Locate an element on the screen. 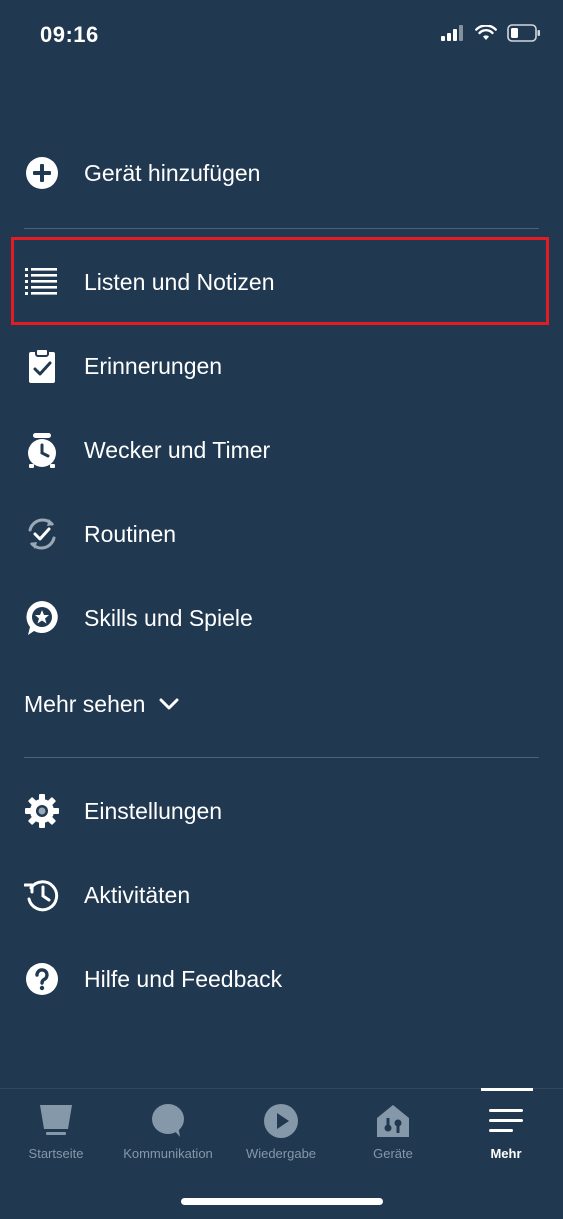  menu-item-add-device: Gerät hinzufügen is located at coordinates (281, 173).